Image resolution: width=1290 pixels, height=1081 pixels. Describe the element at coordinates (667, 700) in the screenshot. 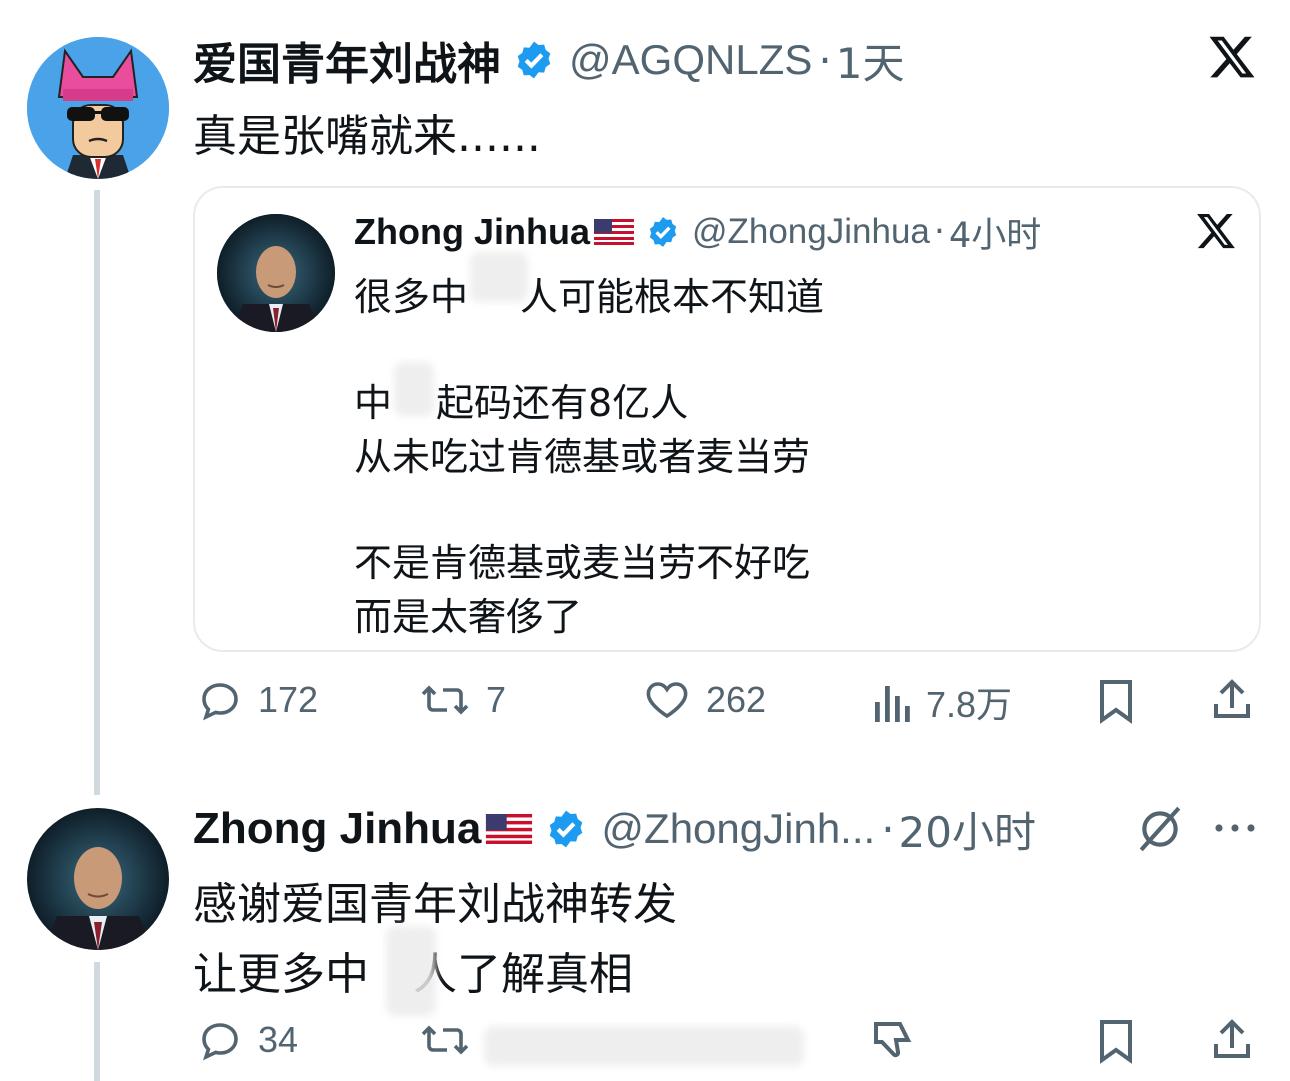

I see `like-icon` at that location.